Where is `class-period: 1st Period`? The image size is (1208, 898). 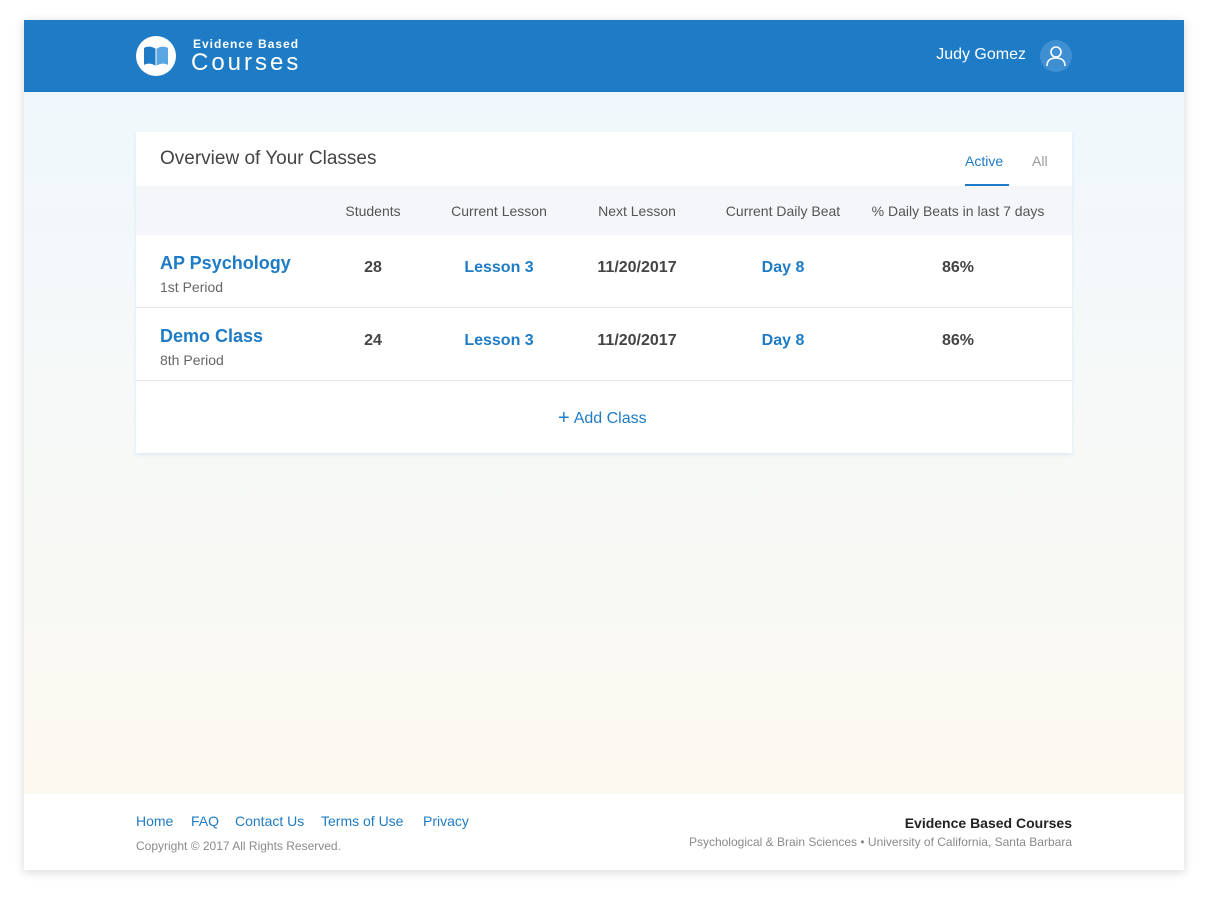 class-period: 1st Period is located at coordinates (192, 287).